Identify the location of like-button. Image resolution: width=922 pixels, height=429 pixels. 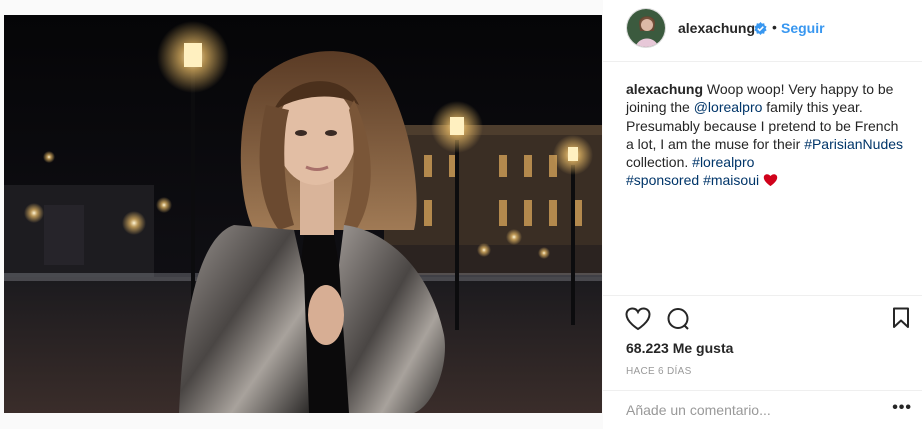
(638, 321).